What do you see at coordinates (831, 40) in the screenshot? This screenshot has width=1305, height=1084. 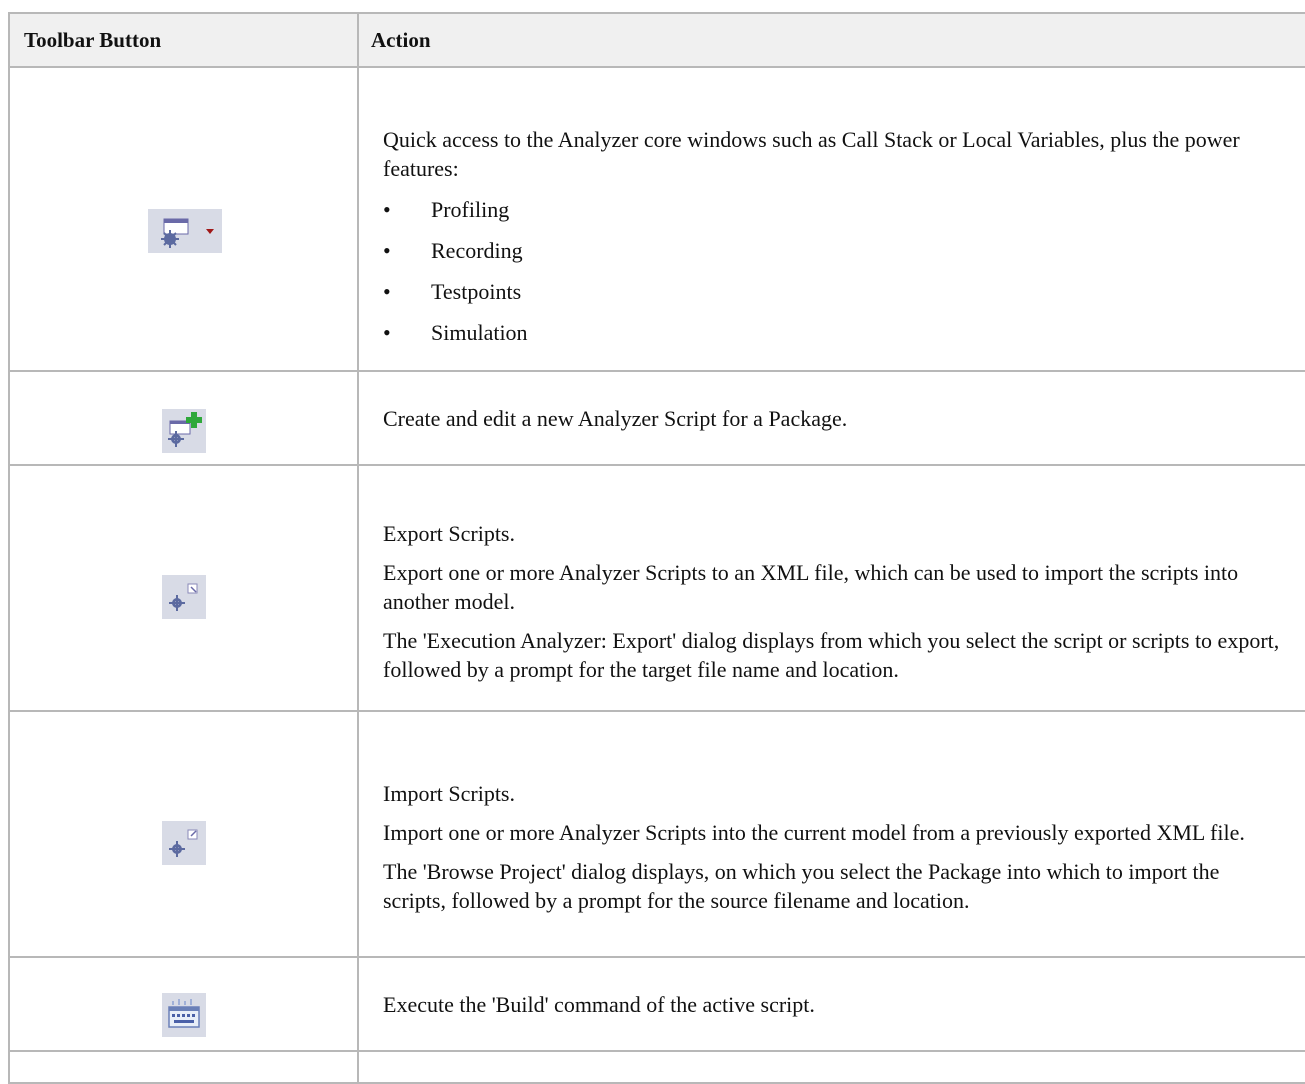 I see `header-action: Action` at bounding box center [831, 40].